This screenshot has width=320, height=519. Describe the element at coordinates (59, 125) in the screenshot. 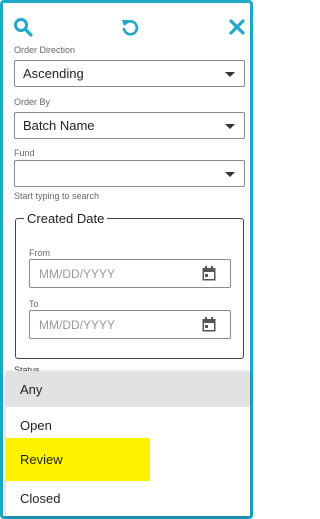

I see `order-by-value: Batch Name` at that location.